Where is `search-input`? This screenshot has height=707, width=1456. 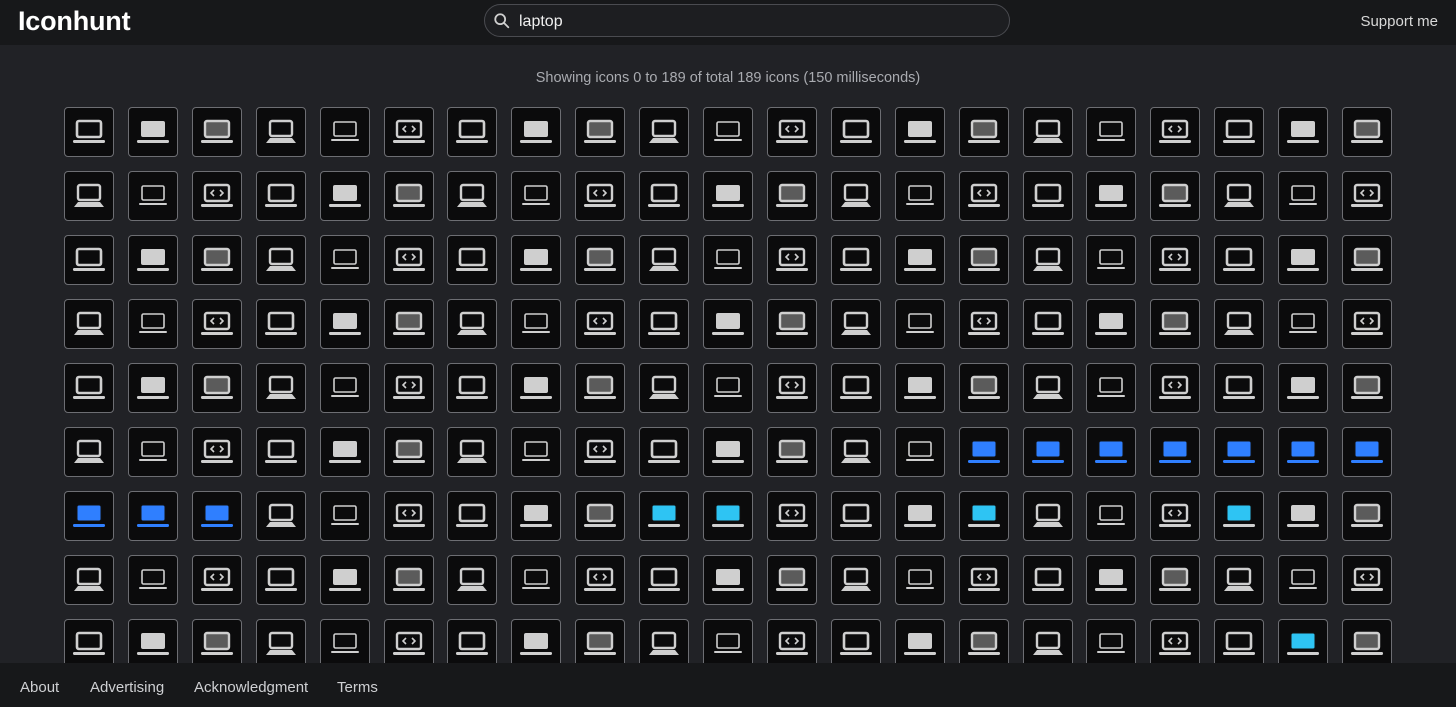 search-input is located at coordinates (754, 21).